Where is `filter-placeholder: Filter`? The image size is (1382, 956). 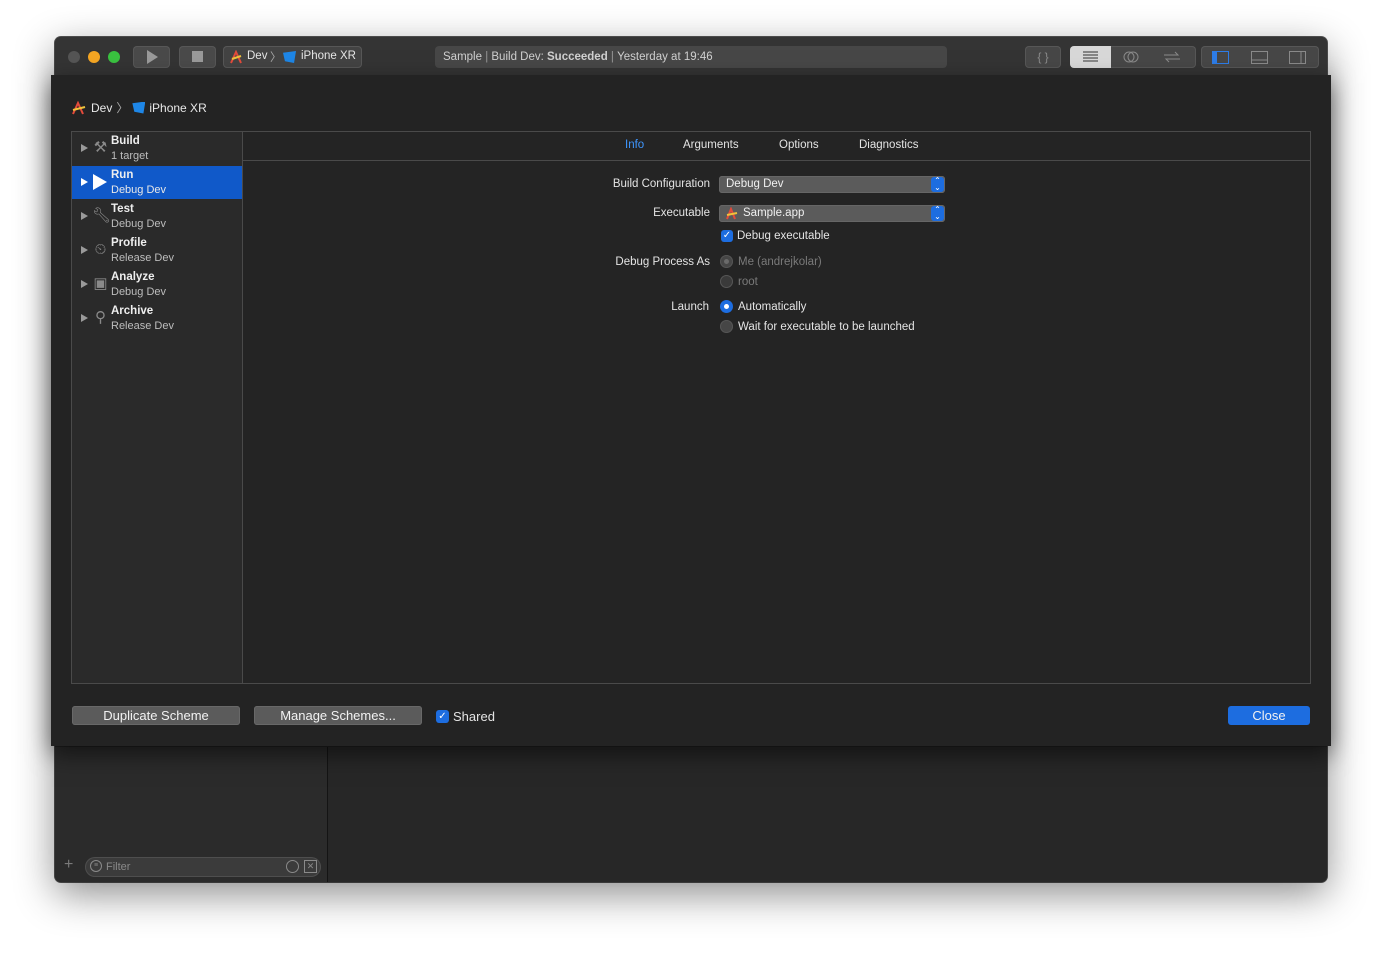
filter-placeholder: Filter is located at coordinates (118, 867).